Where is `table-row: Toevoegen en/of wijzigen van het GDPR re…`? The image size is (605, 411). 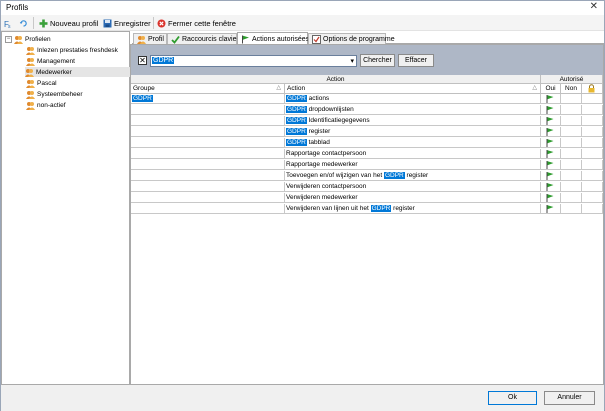
table-row: Toevoegen en/of wijzigen van het GDPR re… is located at coordinates (367, 176).